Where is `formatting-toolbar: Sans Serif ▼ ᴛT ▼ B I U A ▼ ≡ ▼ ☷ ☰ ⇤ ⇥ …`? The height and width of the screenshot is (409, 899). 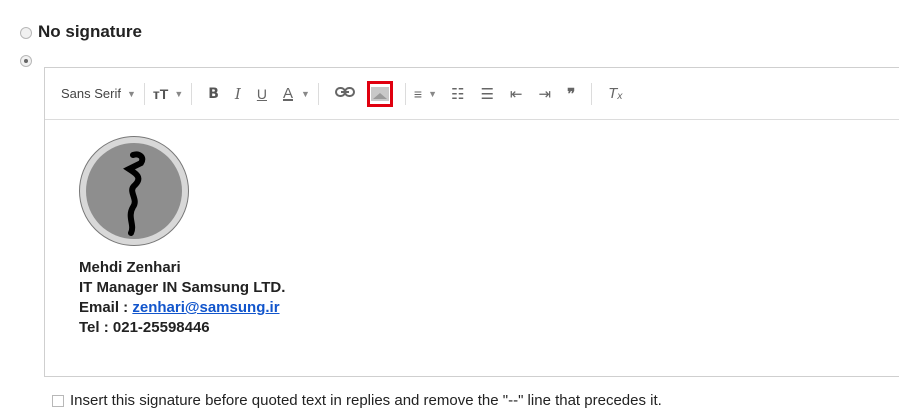
formatting-toolbar: Sans Serif ▼ ᴛT ▼ B I U A ▼ ≡ ▼ ☷ ☰ ⇤ ⇥ … is located at coordinates (472, 94).